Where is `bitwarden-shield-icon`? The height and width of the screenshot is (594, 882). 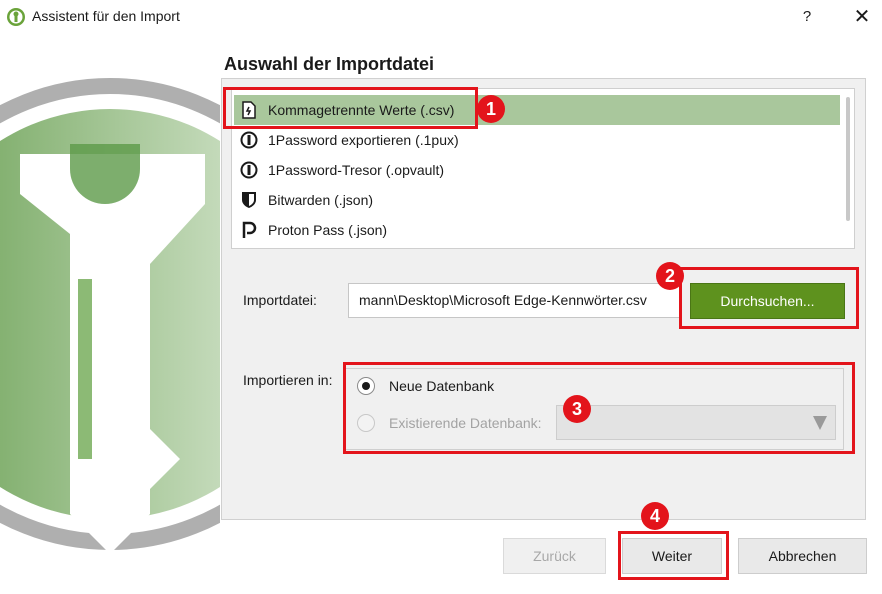
bitwarden-shield-icon is located at coordinates (249, 200).